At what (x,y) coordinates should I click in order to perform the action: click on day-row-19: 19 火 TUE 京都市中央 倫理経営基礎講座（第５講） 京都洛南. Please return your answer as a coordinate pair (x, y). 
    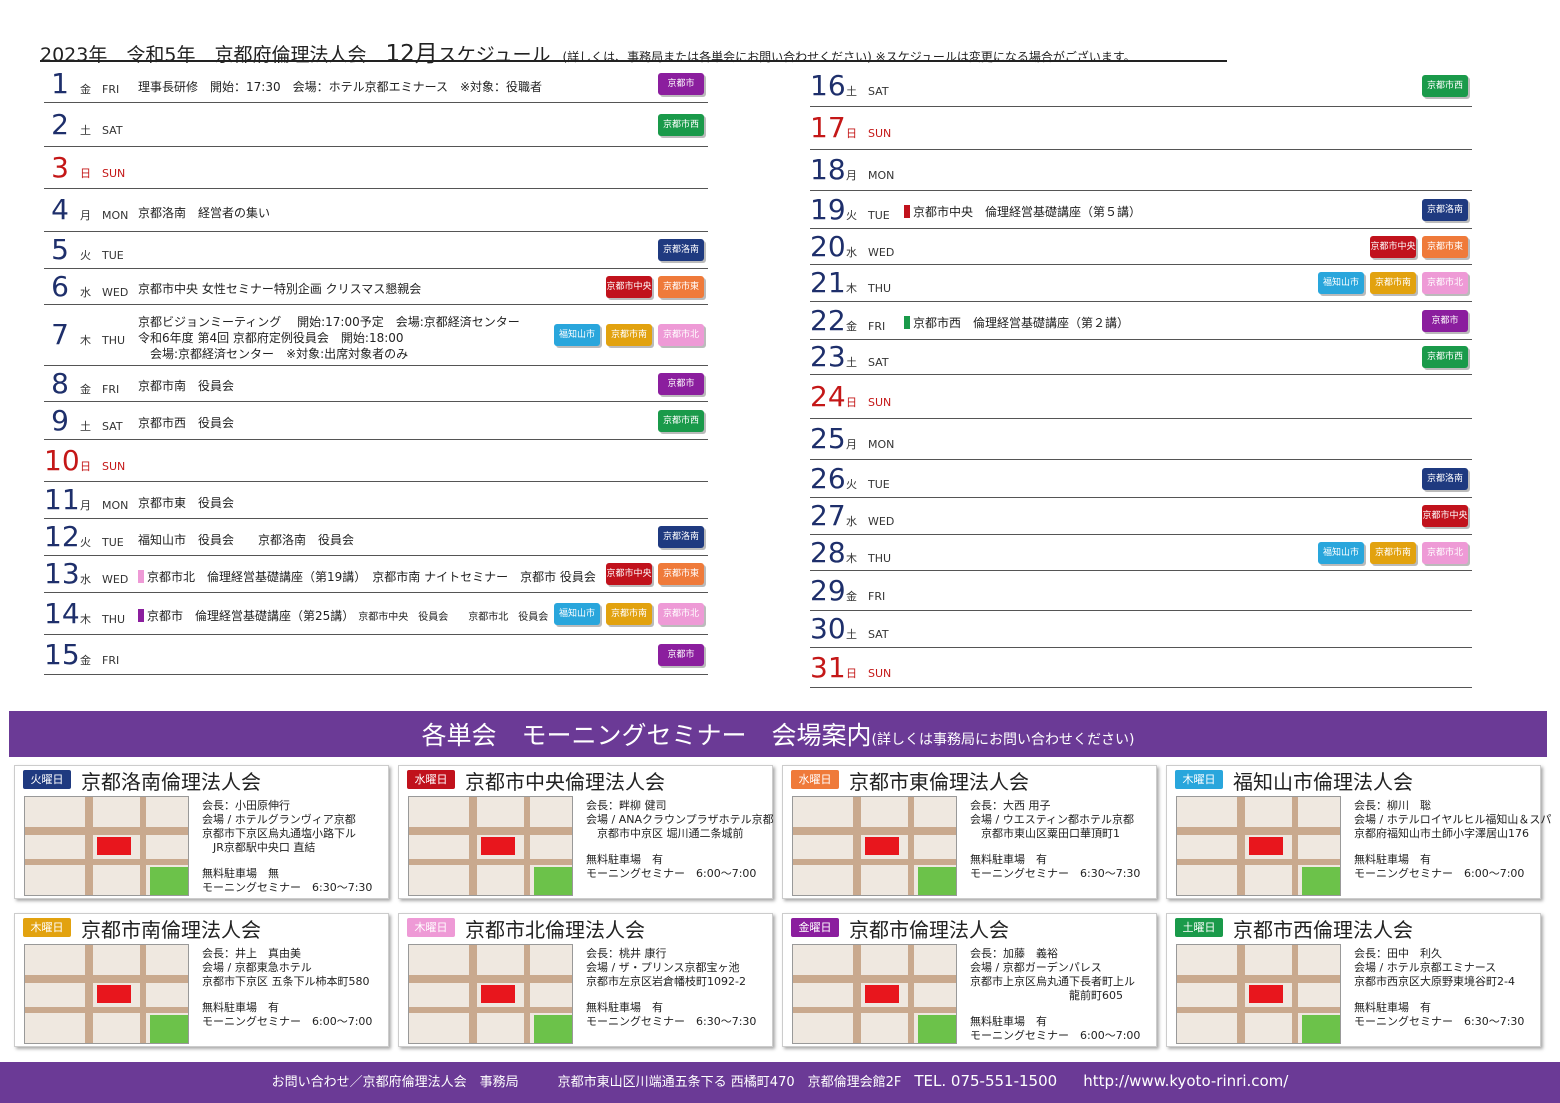
    Looking at the image, I should click on (1141, 210).